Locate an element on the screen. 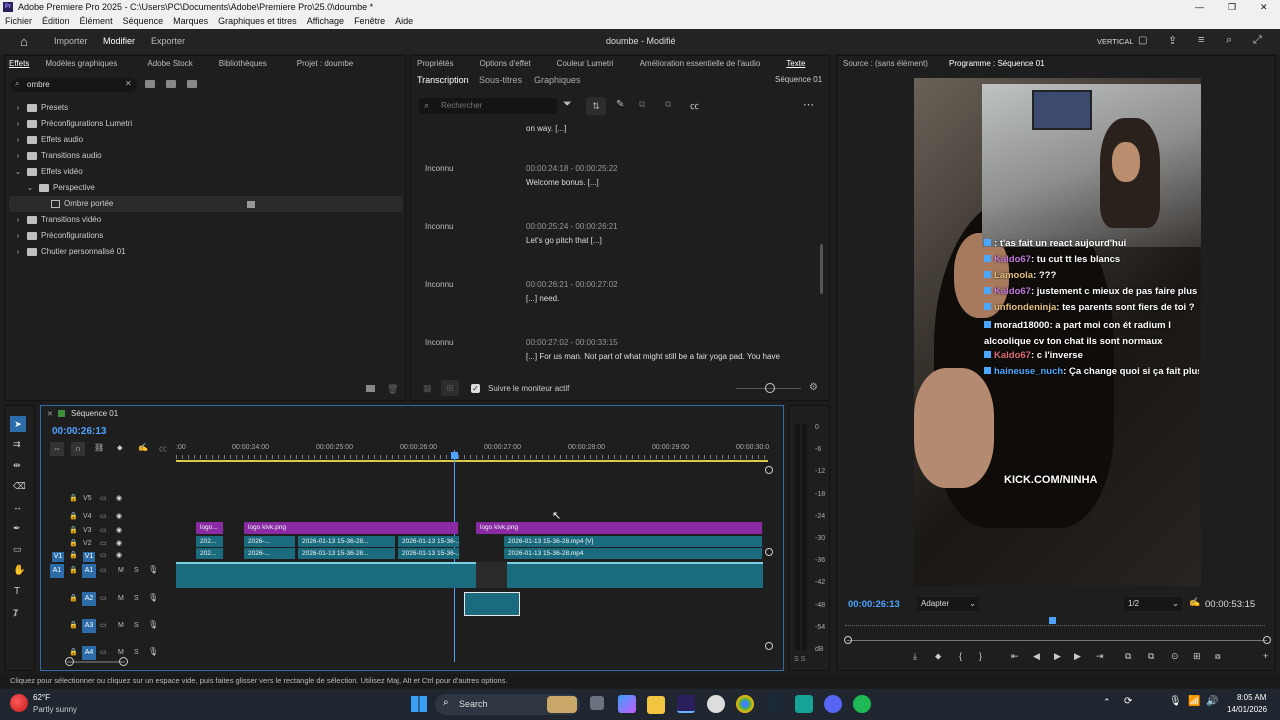 Image resolution: width=1280 pixels, height=720 pixels. segment-text: Let's go pitch that [...] is located at coordinates (564, 240).